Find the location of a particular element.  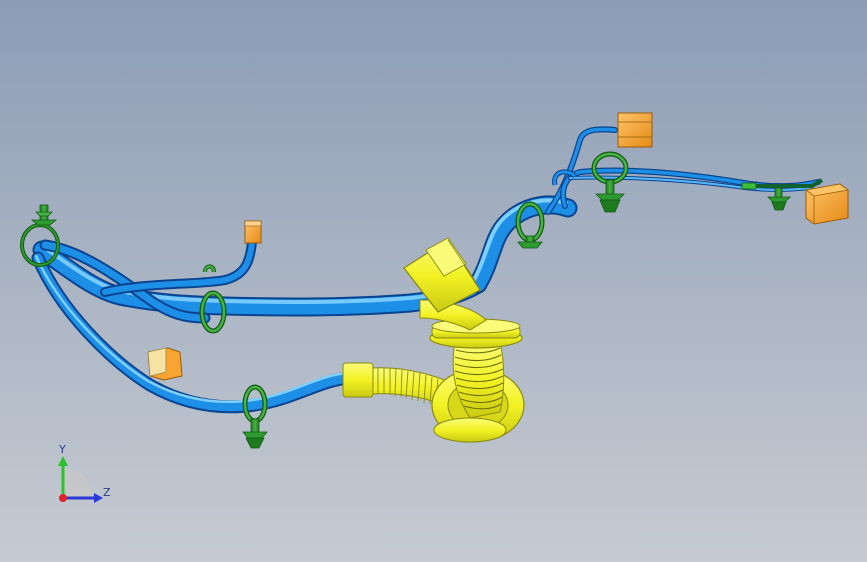

triad-plane is located at coordinates (78, 483).